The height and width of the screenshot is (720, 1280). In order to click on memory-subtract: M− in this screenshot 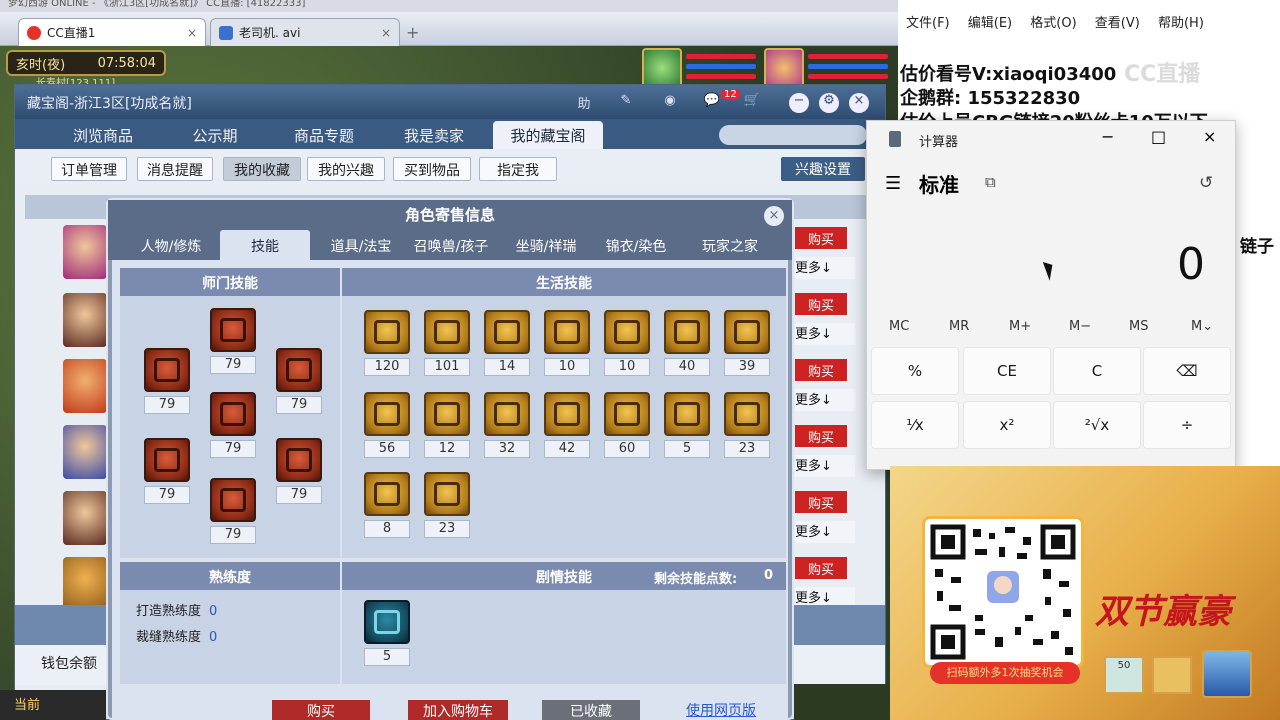, I will do `click(1080, 326)`.